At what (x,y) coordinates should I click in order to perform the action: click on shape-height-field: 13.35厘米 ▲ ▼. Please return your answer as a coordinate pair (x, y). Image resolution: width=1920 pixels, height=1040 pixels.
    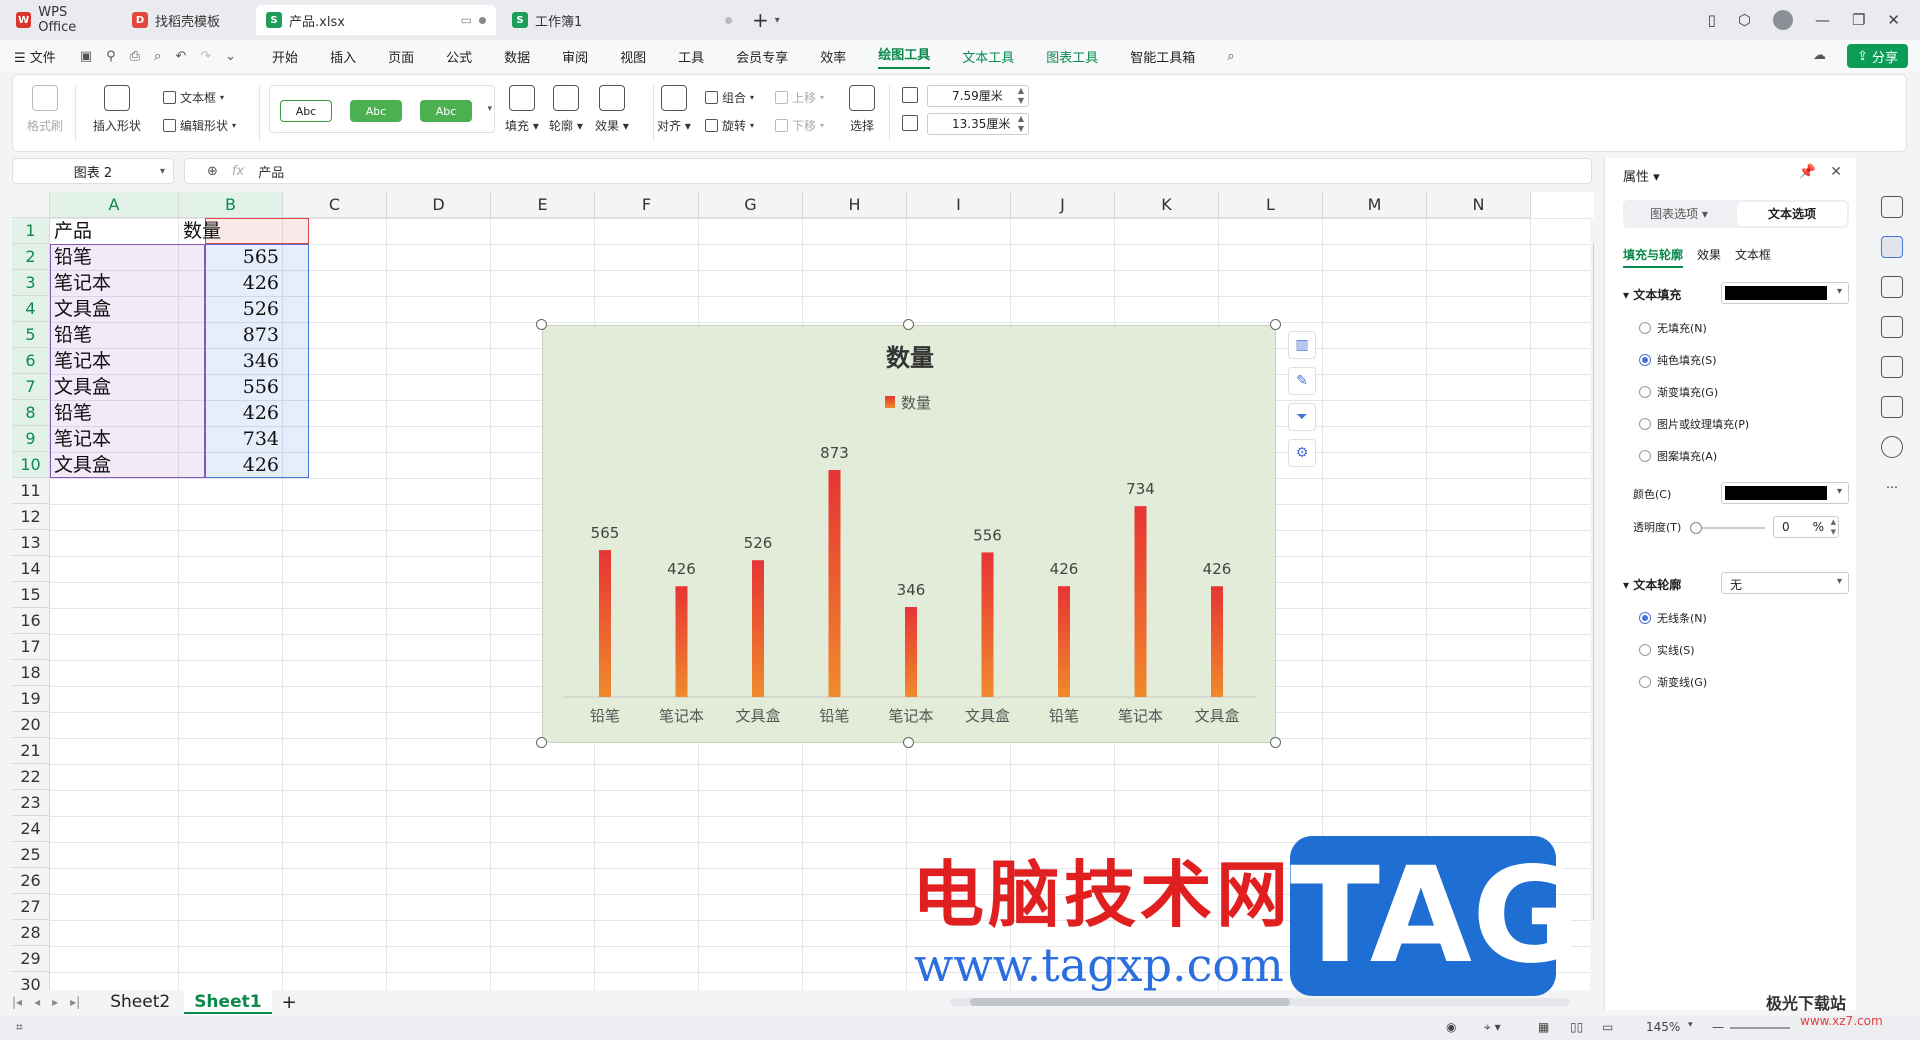
    Looking at the image, I should click on (965, 124).